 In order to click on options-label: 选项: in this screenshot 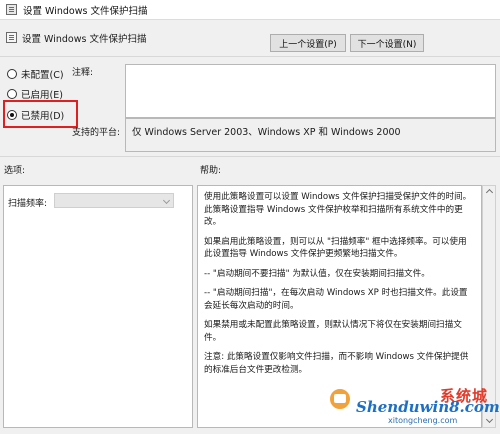, I will do `click(15, 171)`.